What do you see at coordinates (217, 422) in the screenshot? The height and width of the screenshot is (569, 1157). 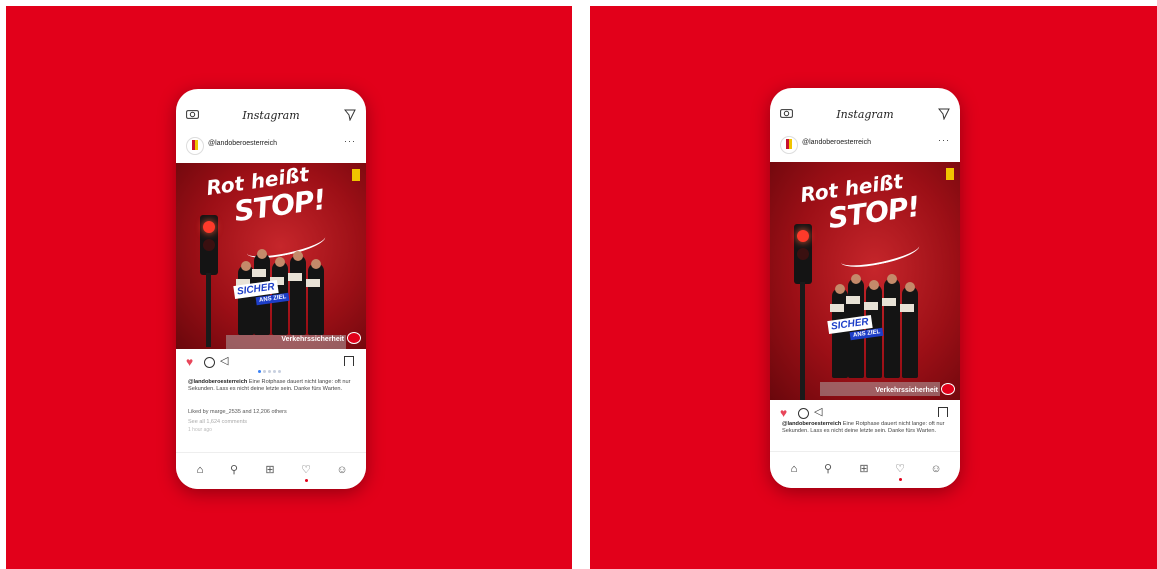 I see `view-comments-link: See all 1,624 comments` at bounding box center [217, 422].